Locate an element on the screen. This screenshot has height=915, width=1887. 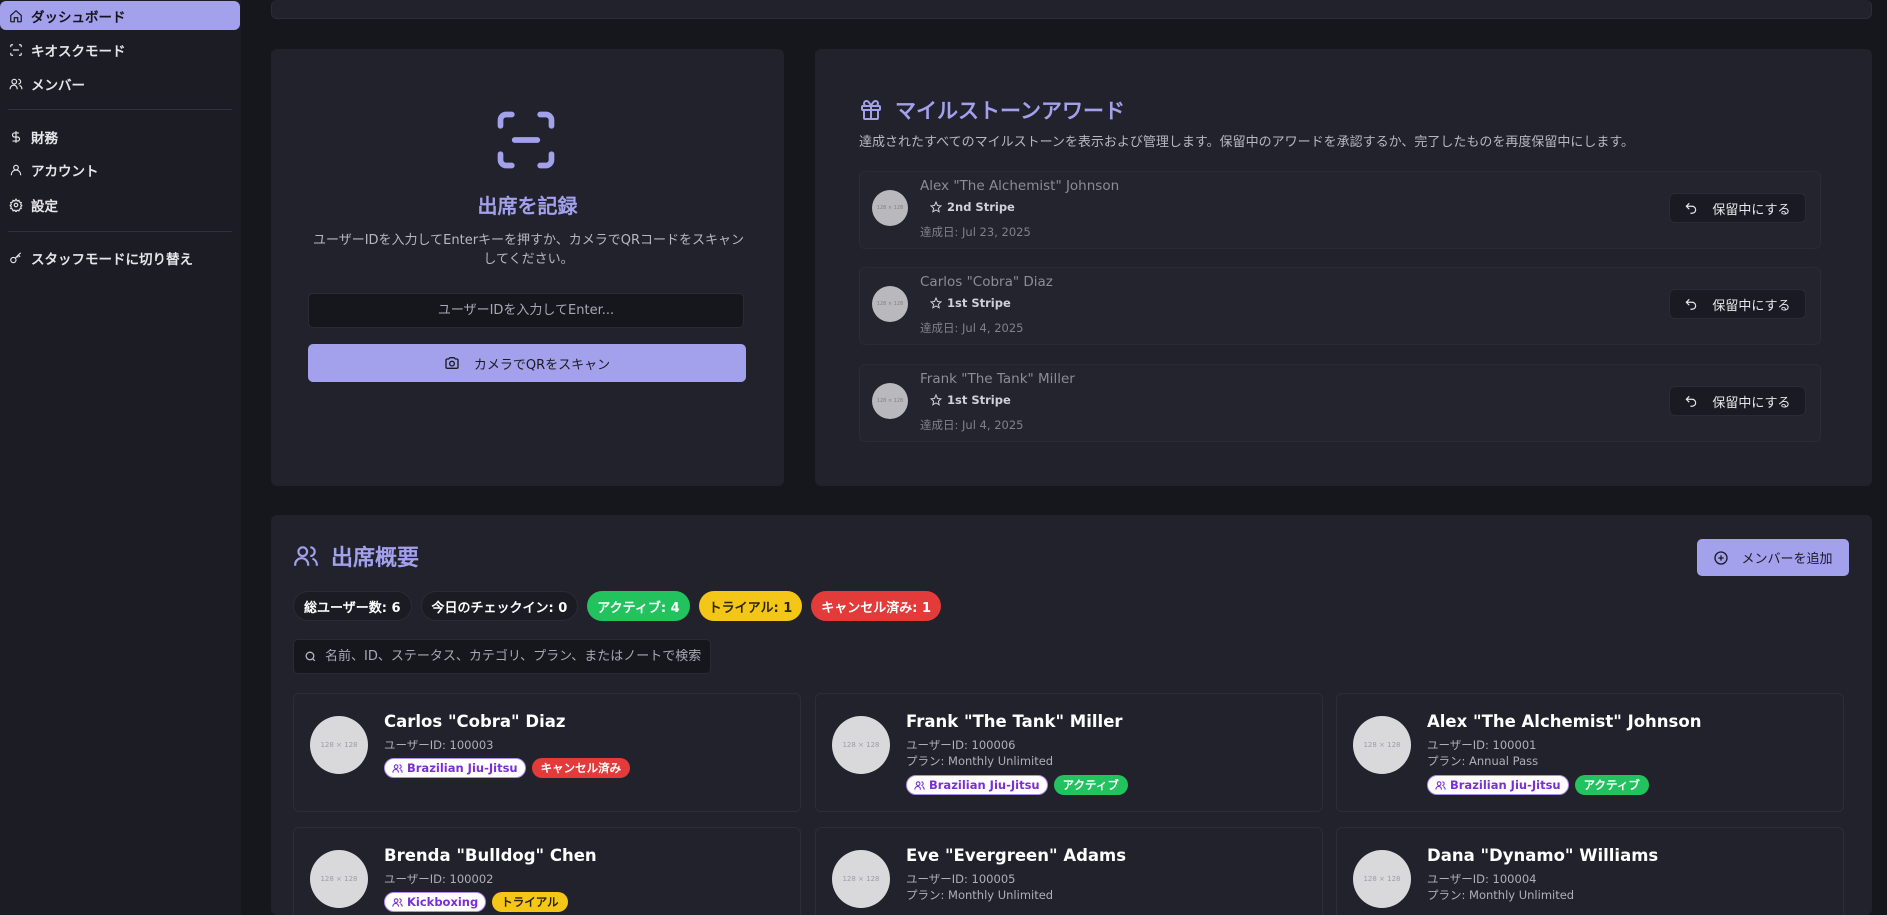
key-icon is located at coordinates (16, 257).